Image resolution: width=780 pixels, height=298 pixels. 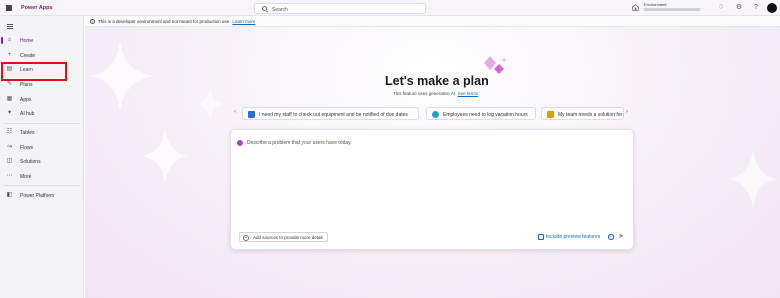 I want to click on sidebar-item-label: Solutions, so click(x=30, y=162).